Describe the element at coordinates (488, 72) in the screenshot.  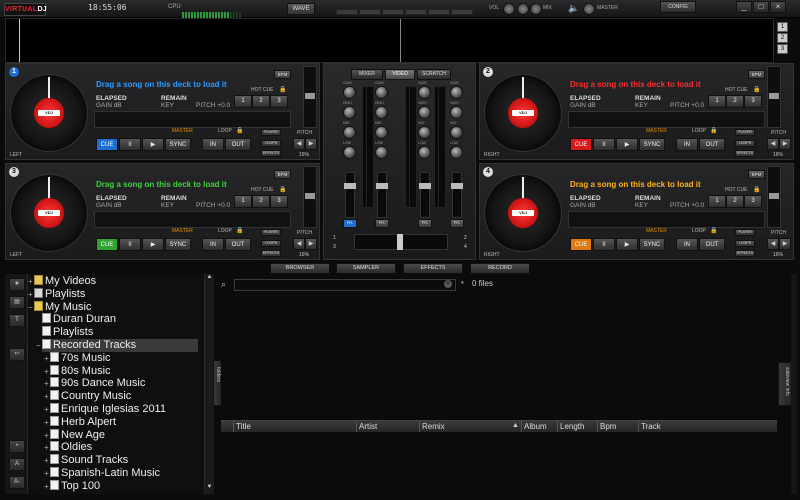
I see `deck-number: 2` at that location.